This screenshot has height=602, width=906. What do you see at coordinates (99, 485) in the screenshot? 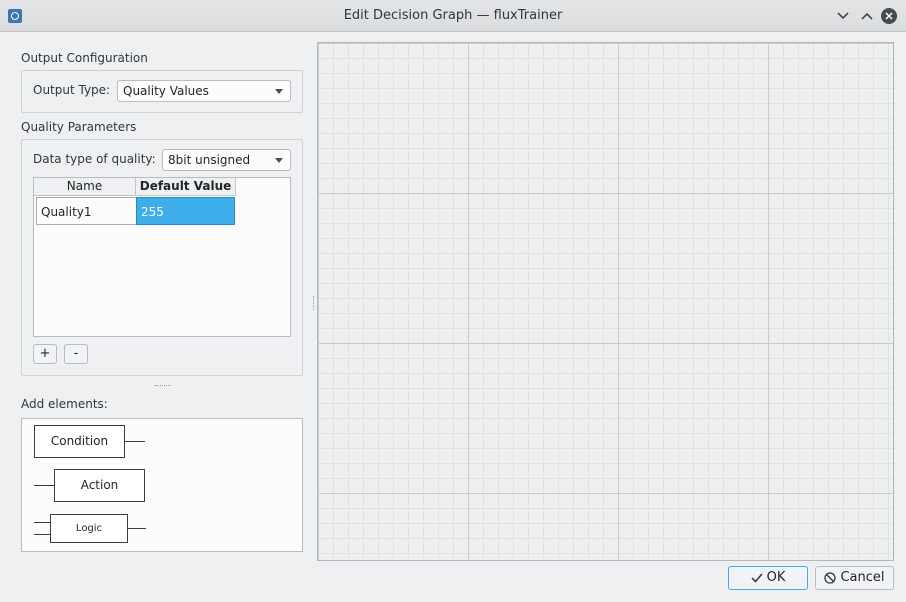
I see `action-element: Action` at bounding box center [99, 485].